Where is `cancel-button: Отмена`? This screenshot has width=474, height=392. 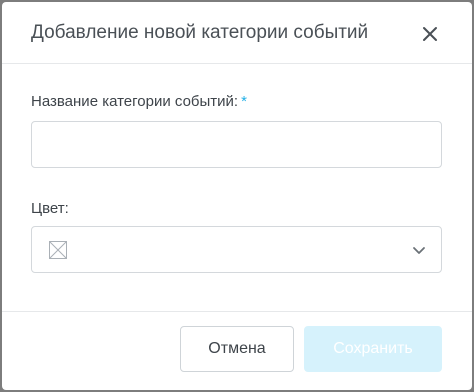
cancel-button: Отмена is located at coordinates (237, 349).